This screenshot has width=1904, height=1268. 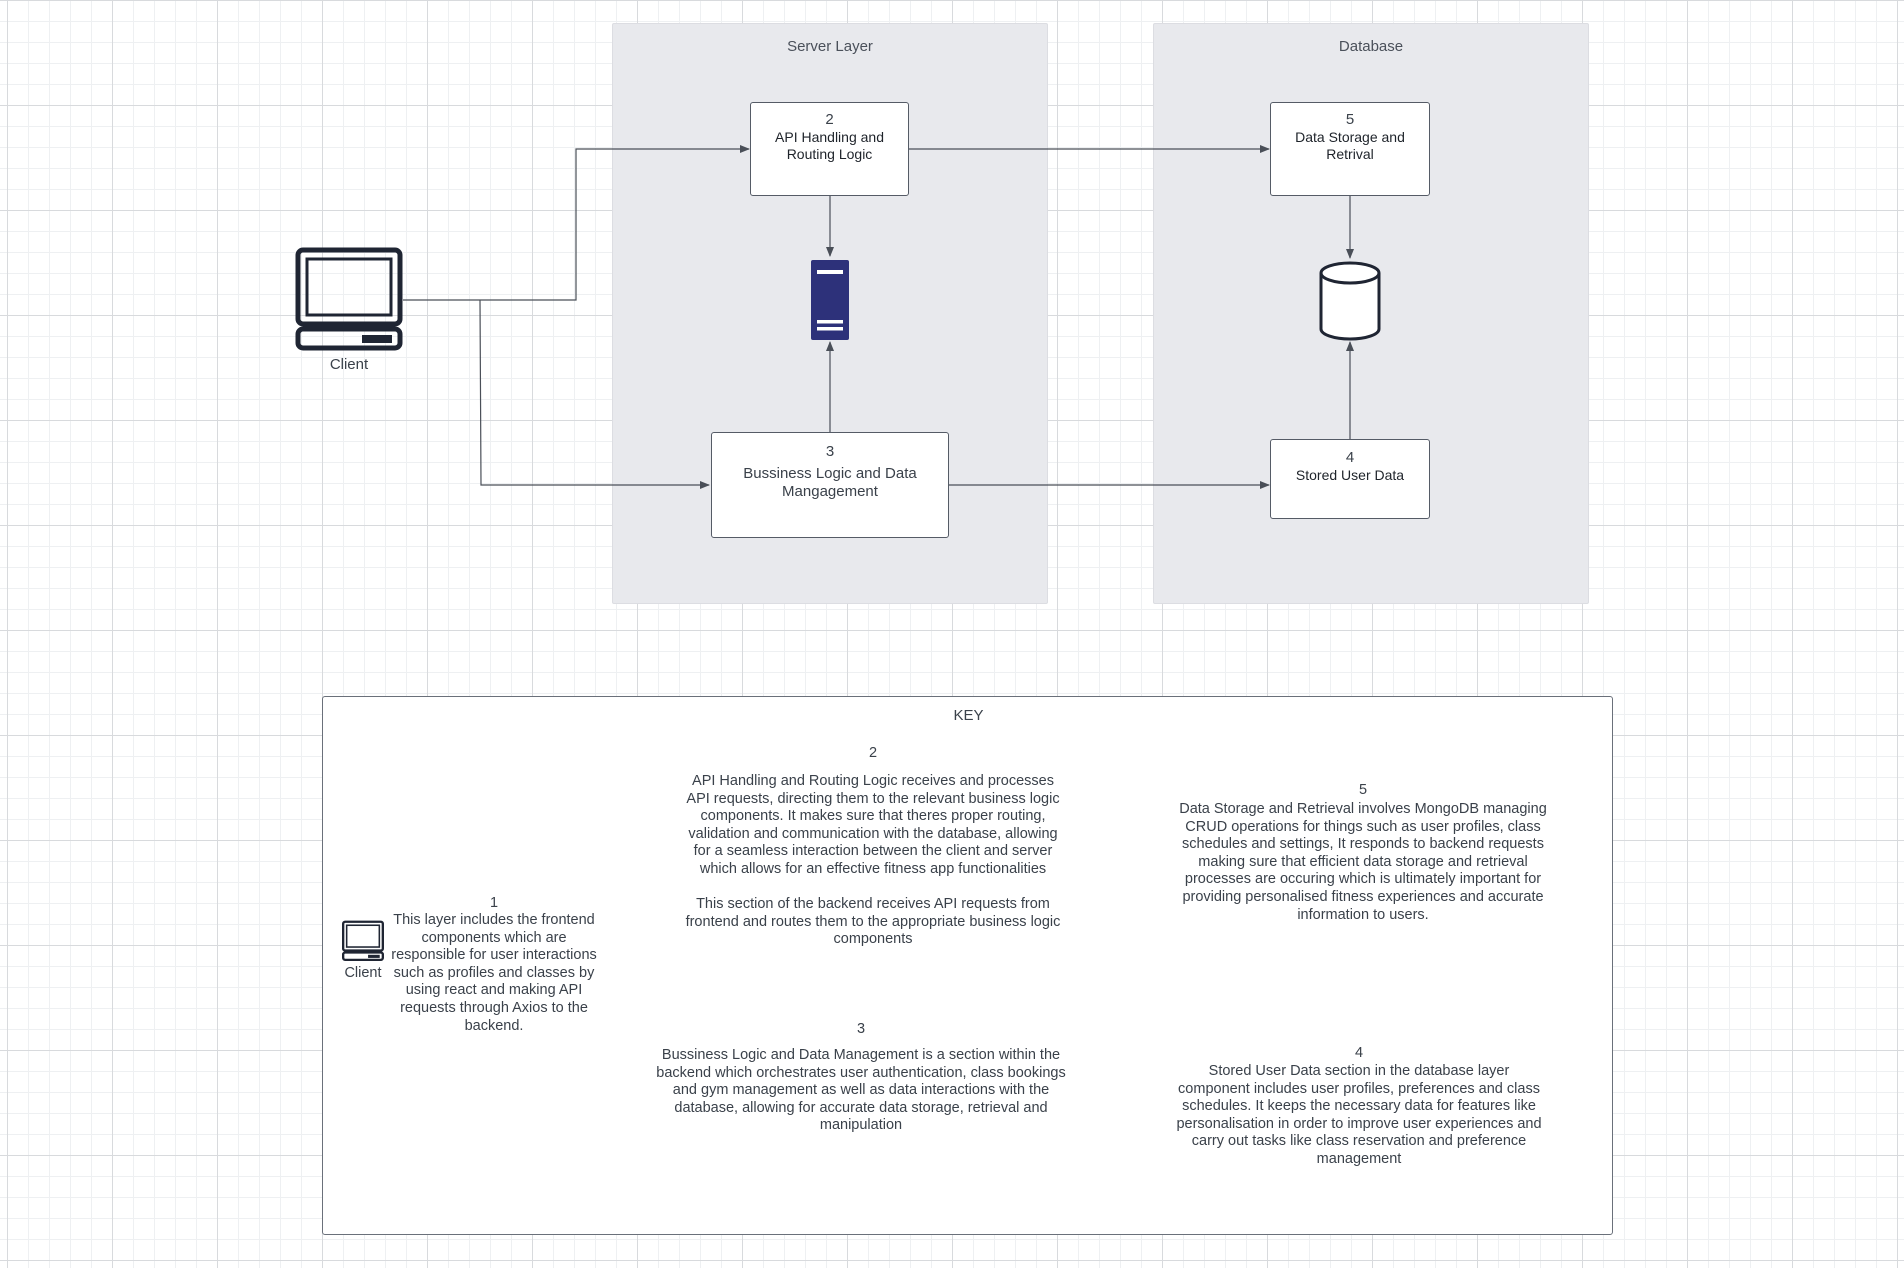 I want to click on business-logic-box: 3 Bussiness Logic and Data Mangagement, so click(x=830, y=485).